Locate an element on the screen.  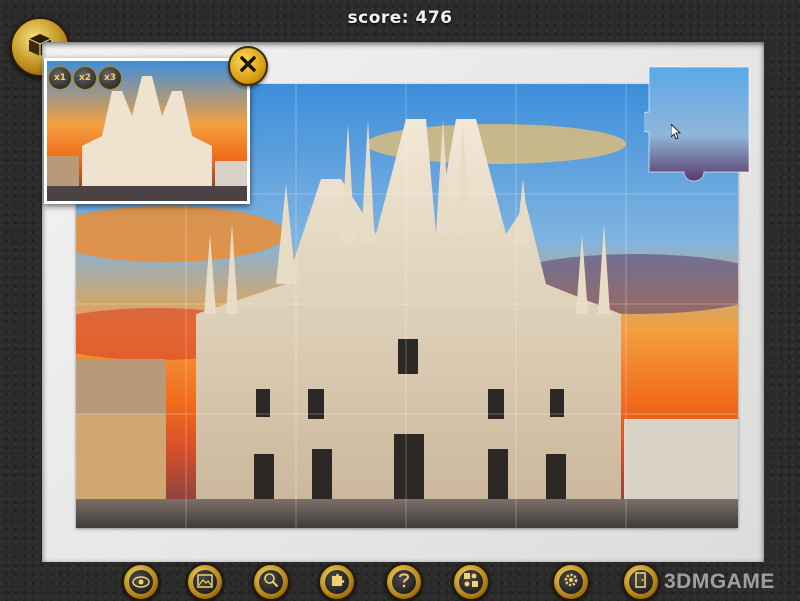
show-picture-button is located at coordinates (205, 582).